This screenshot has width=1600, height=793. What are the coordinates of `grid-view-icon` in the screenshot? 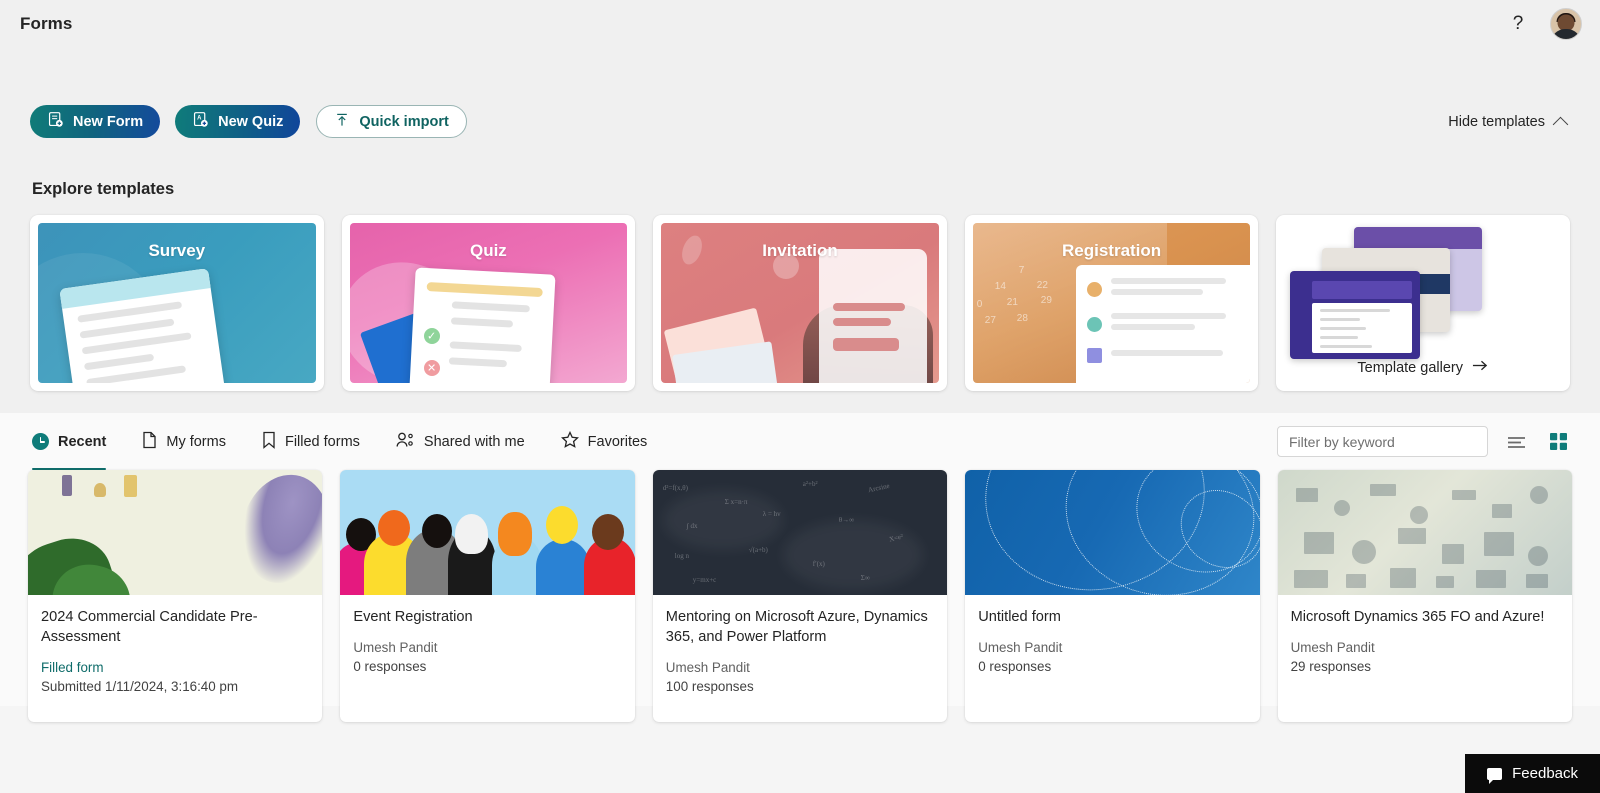 It's located at (1558, 441).